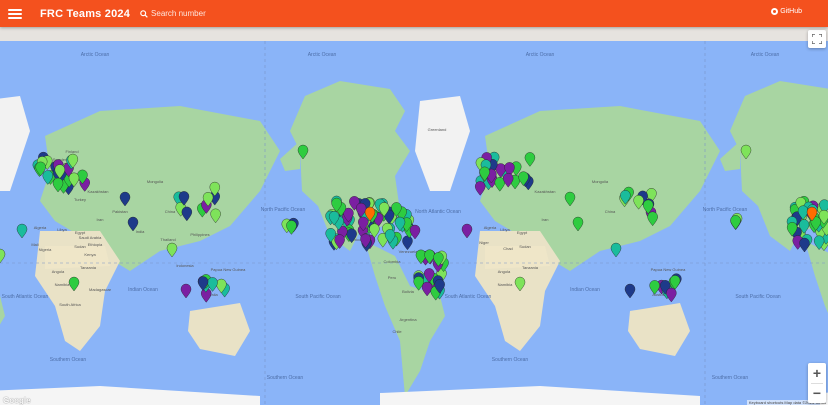 The height and width of the screenshot is (405, 828). What do you see at coordinates (393, 261) in the screenshot?
I see `label-colombia: Colombia` at bounding box center [393, 261].